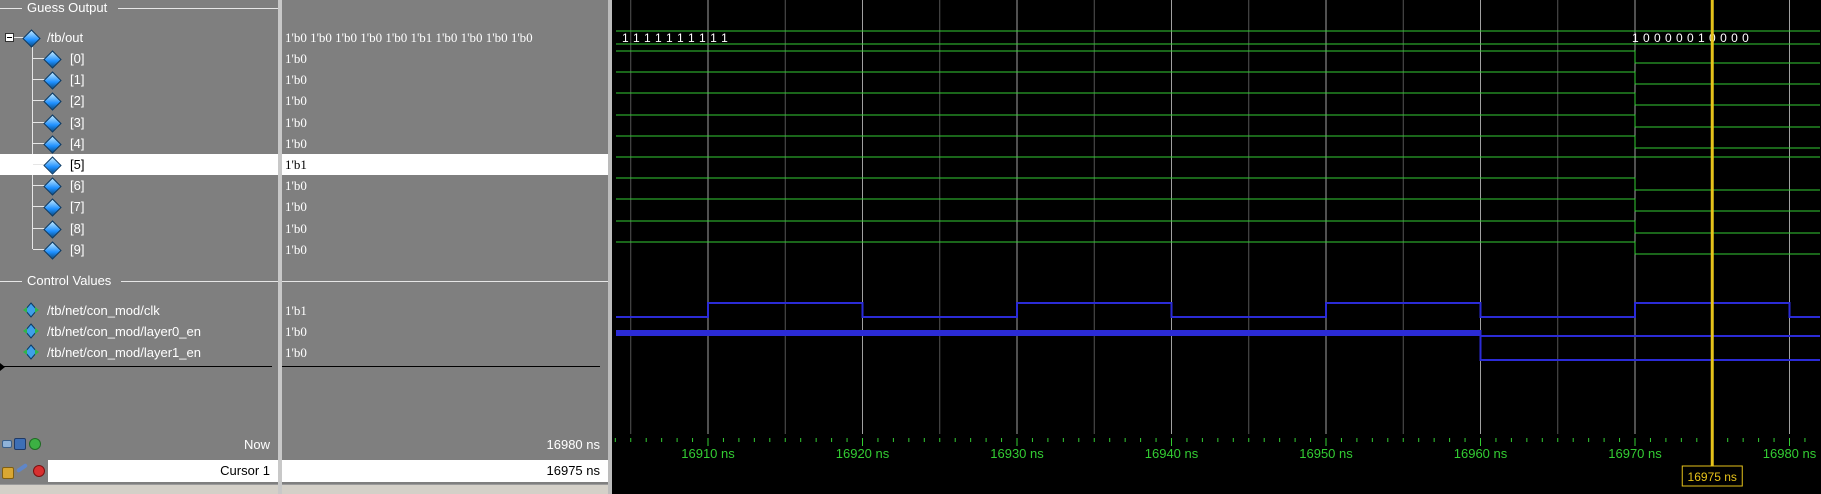  Describe the element at coordinates (20, 444) in the screenshot. I see `cursor-window-icon` at that location.